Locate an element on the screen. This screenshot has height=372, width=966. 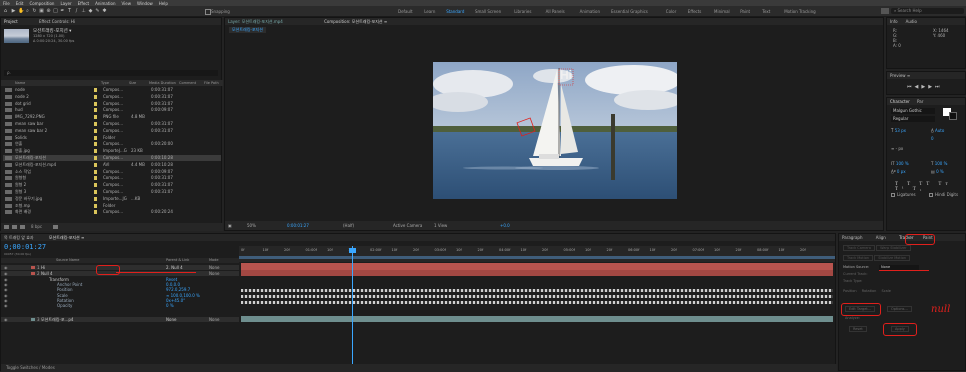
stroke-color-swatch is located at coordinates (953, 116).